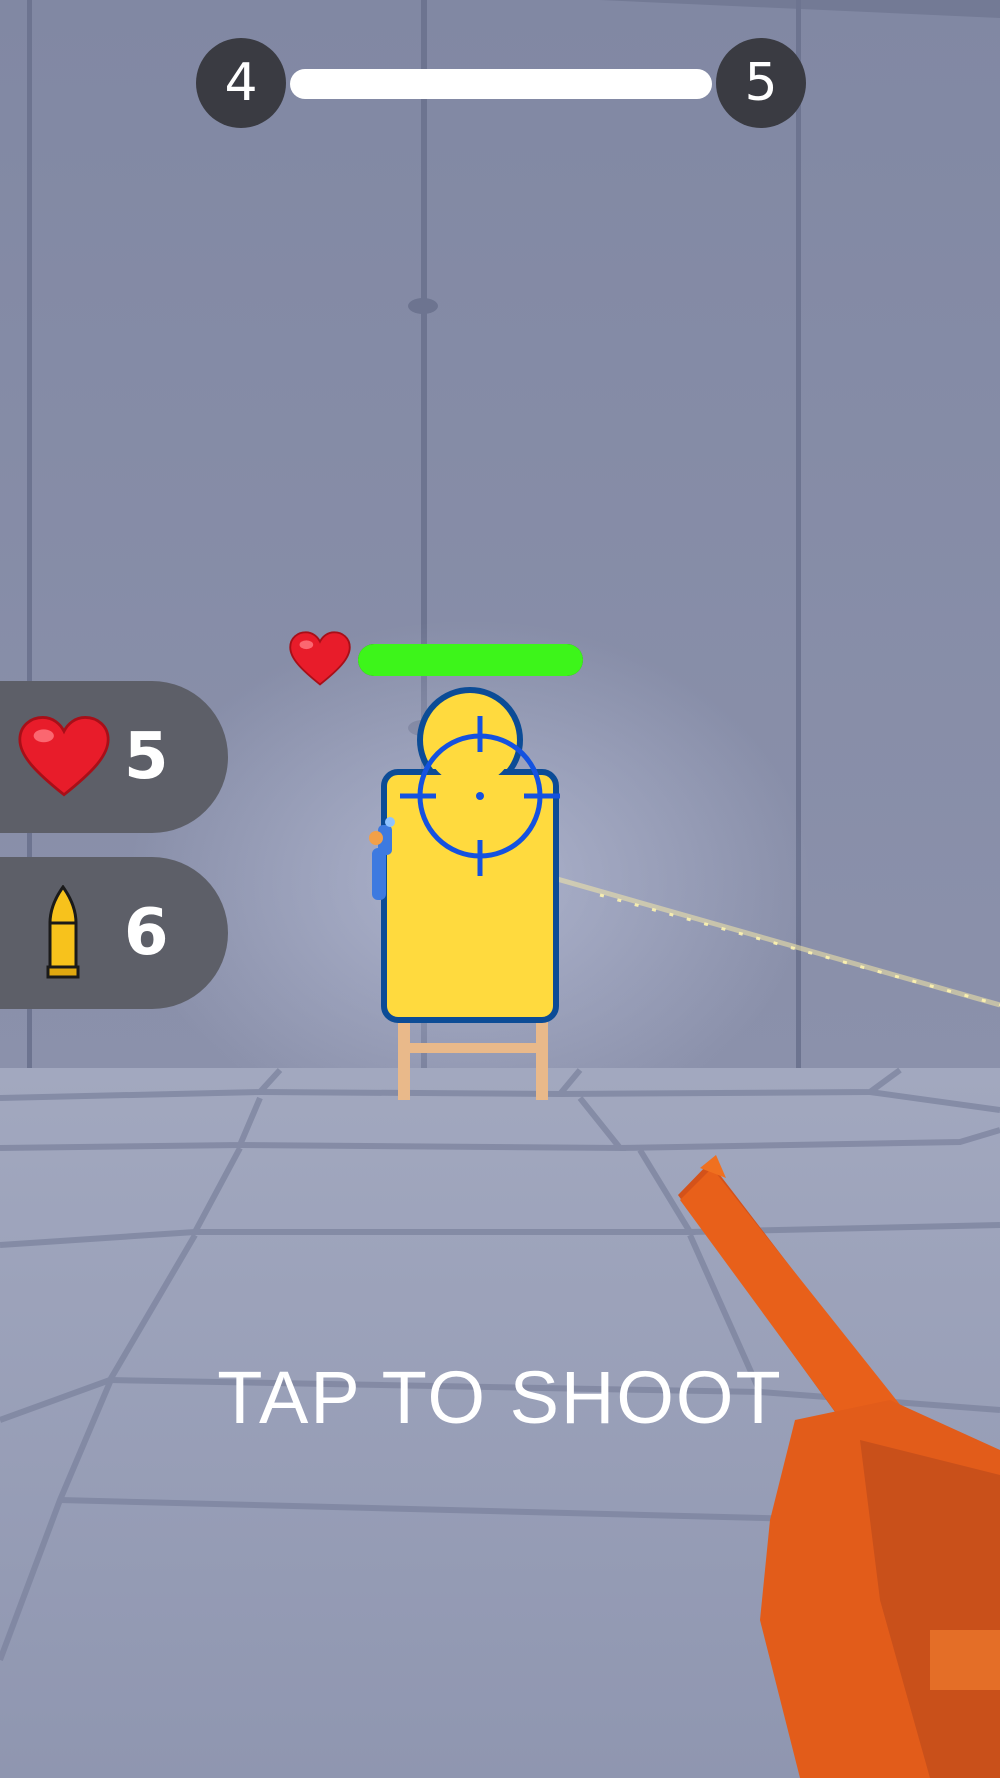 The height and width of the screenshot is (1778, 1000). I want to click on wall-bolt, so click(423, 306).